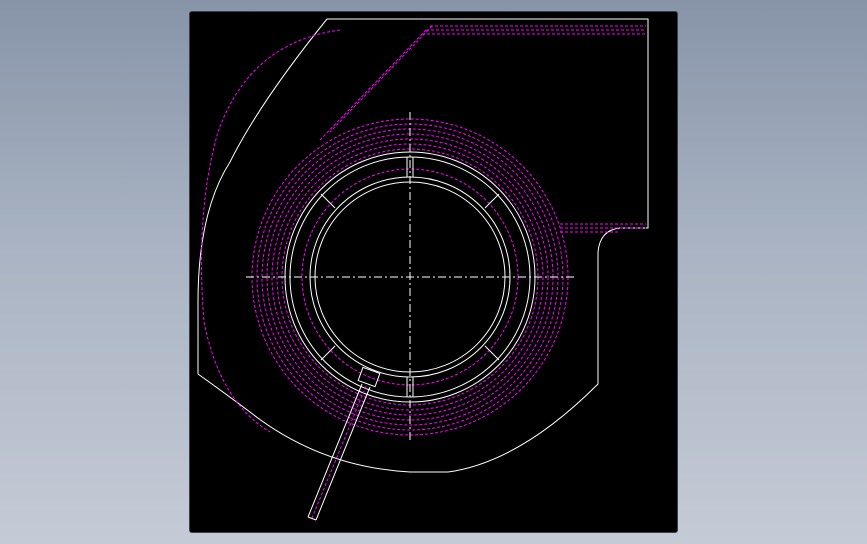  Describe the element at coordinates (482, 129) in the screenshot. I see `outlet-duct` at that location.